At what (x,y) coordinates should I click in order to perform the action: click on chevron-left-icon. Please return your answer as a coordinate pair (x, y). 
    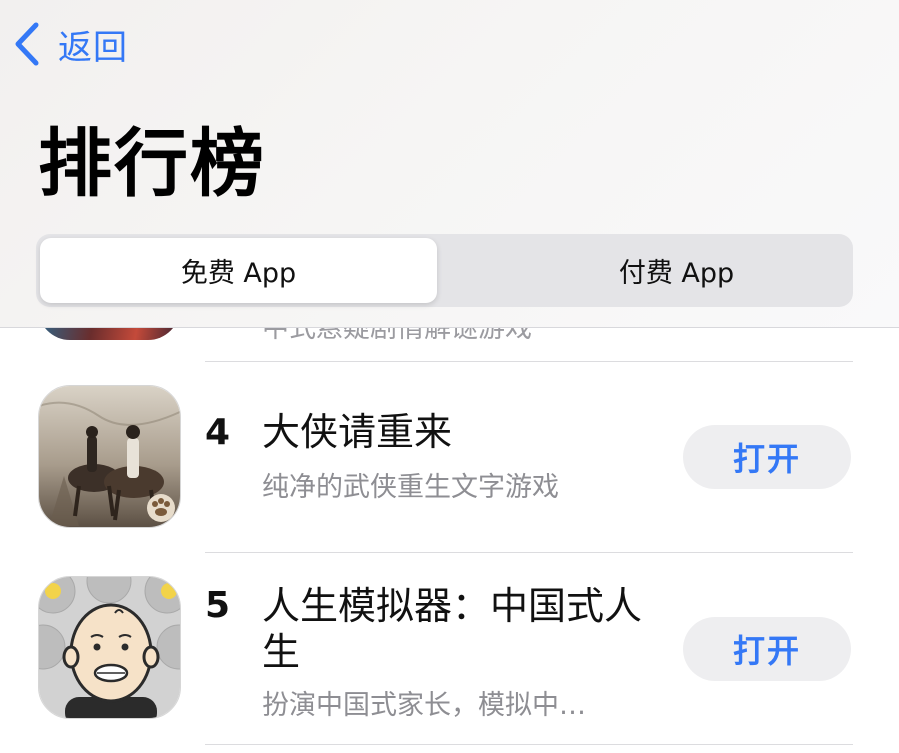
    Looking at the image, I should click on (27, 44).